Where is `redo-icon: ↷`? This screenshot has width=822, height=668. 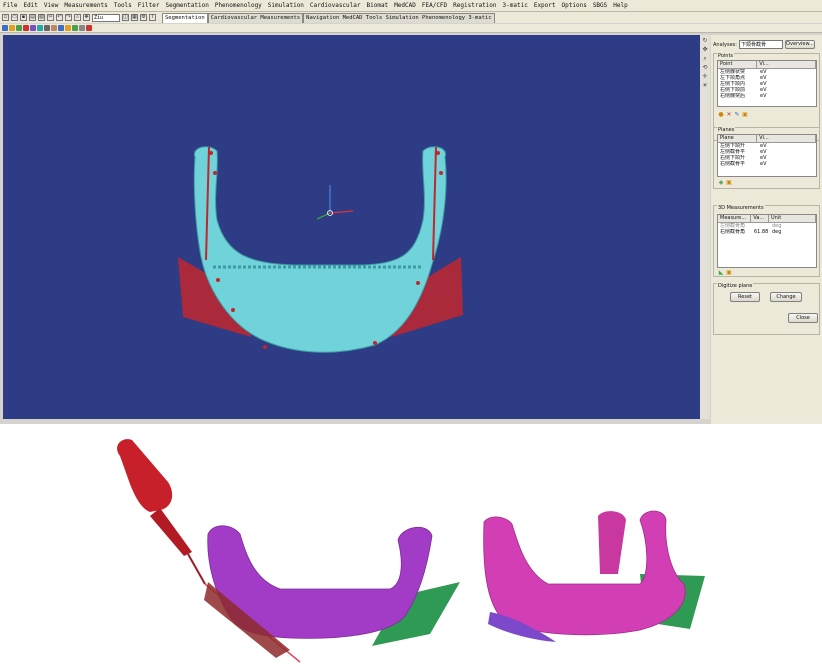
redo-icon: ↷ is located at coordinates (68, 17).